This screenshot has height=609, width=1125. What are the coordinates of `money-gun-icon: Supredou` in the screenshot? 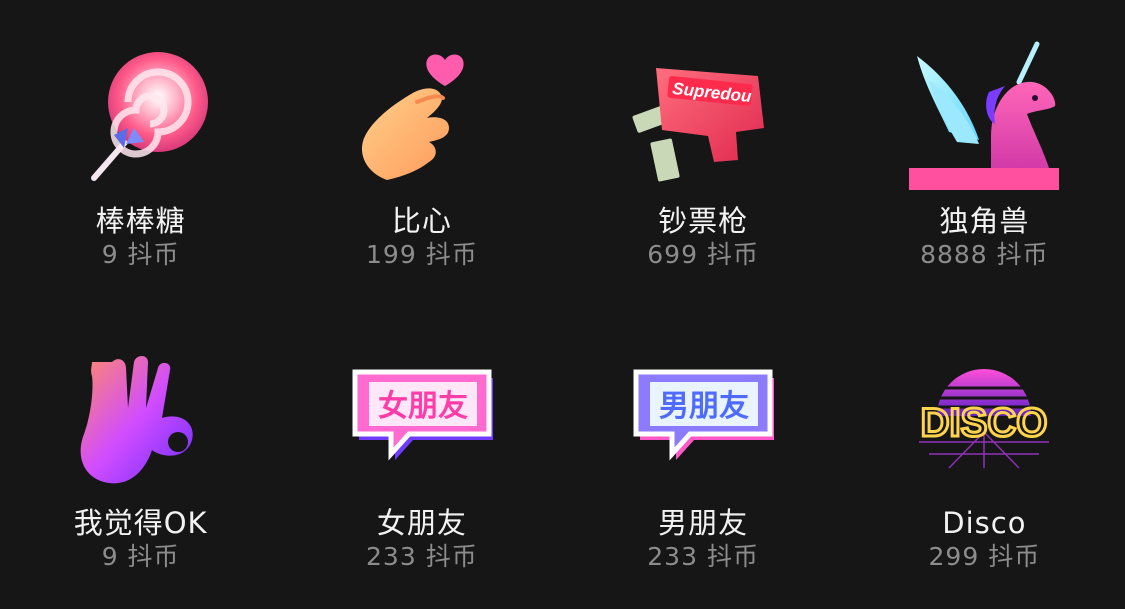 It's located at (703, 115).